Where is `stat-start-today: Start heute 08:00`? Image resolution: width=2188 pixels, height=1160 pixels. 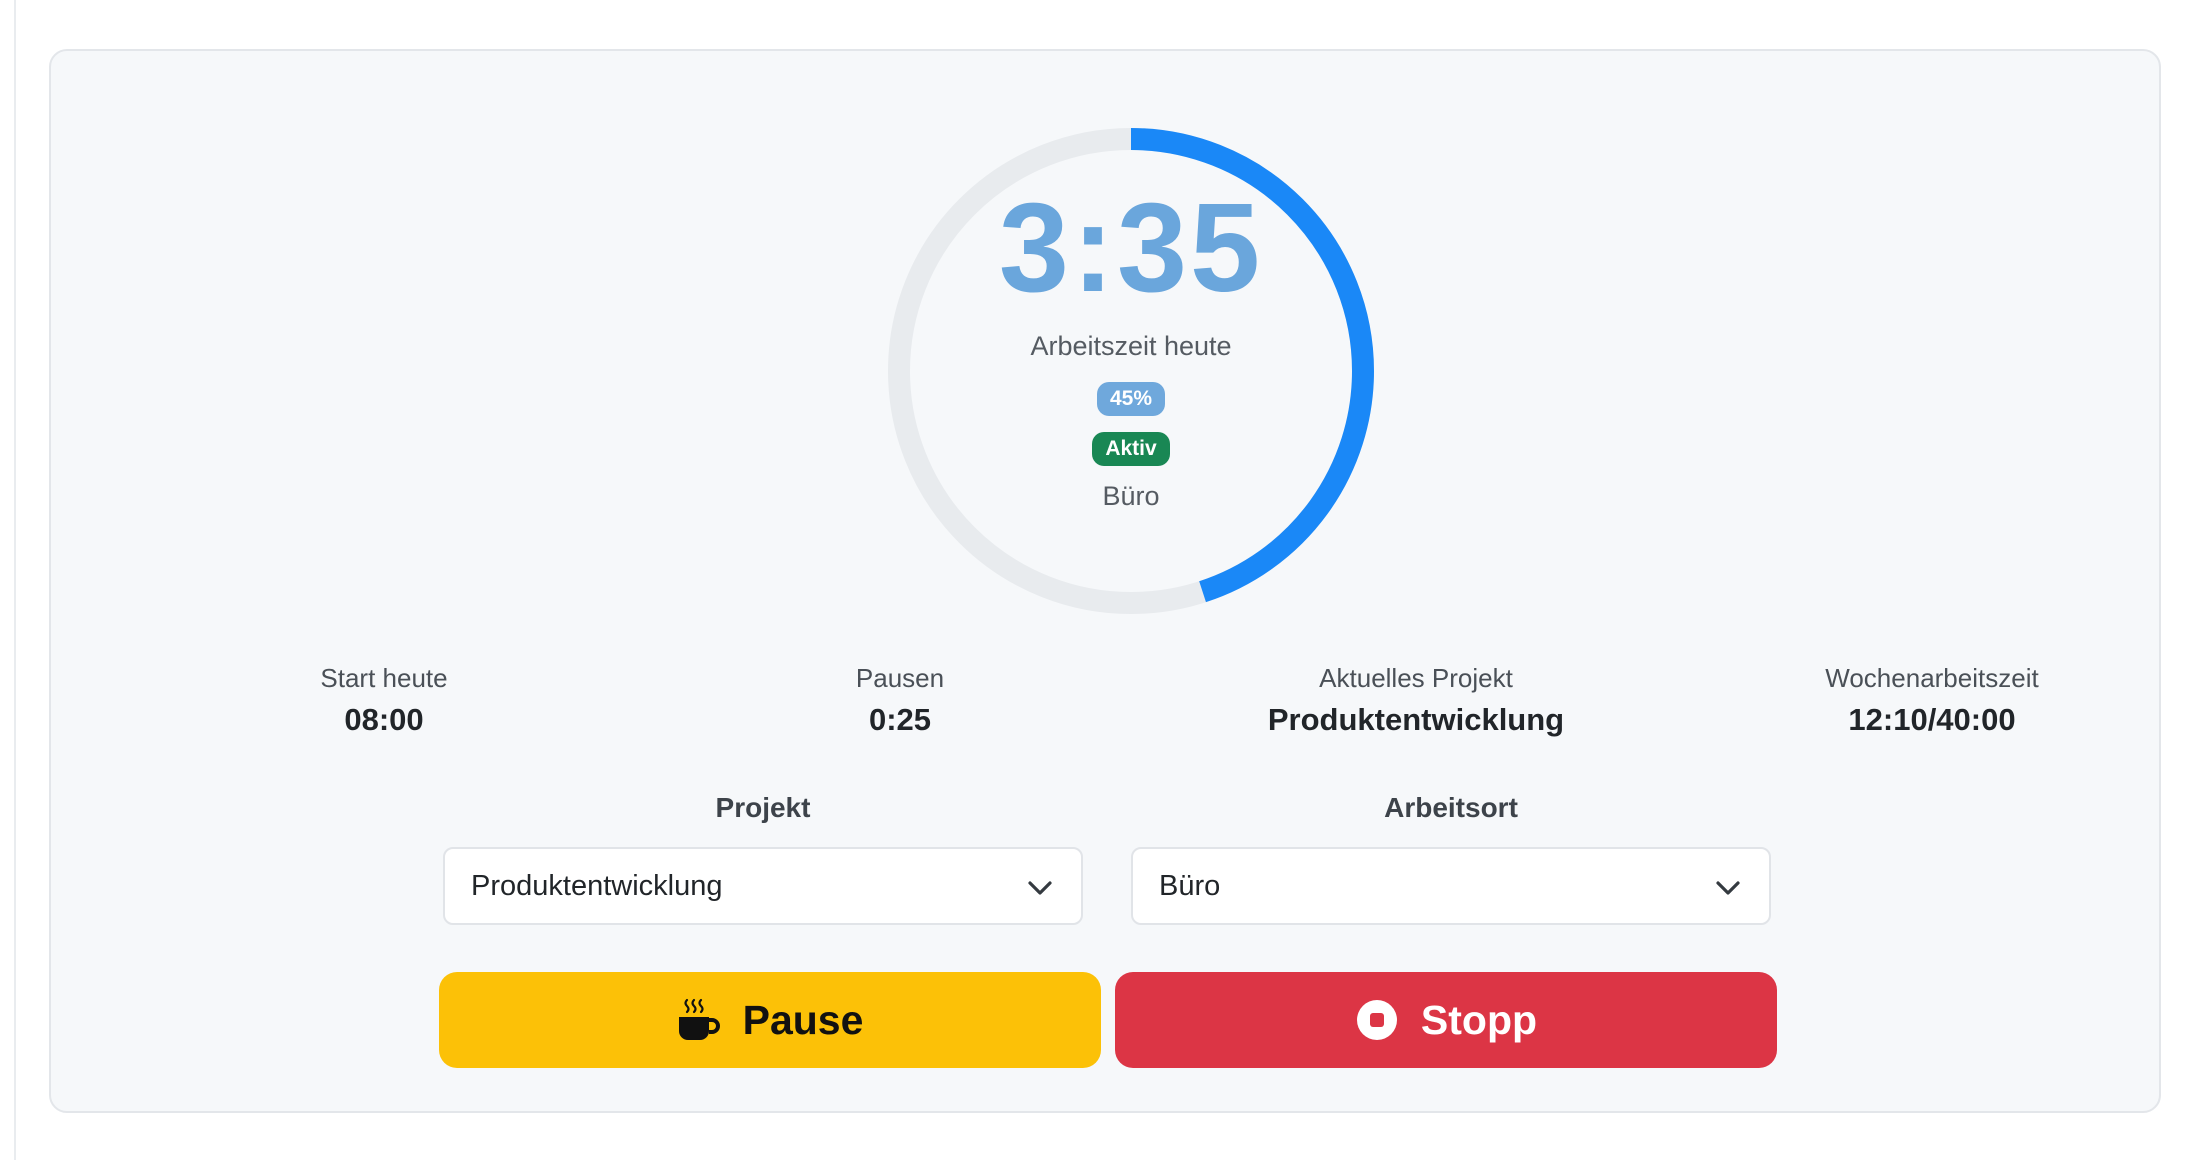
stat-start-today: Start heute 08:00 is located at coordinates (384, 701).